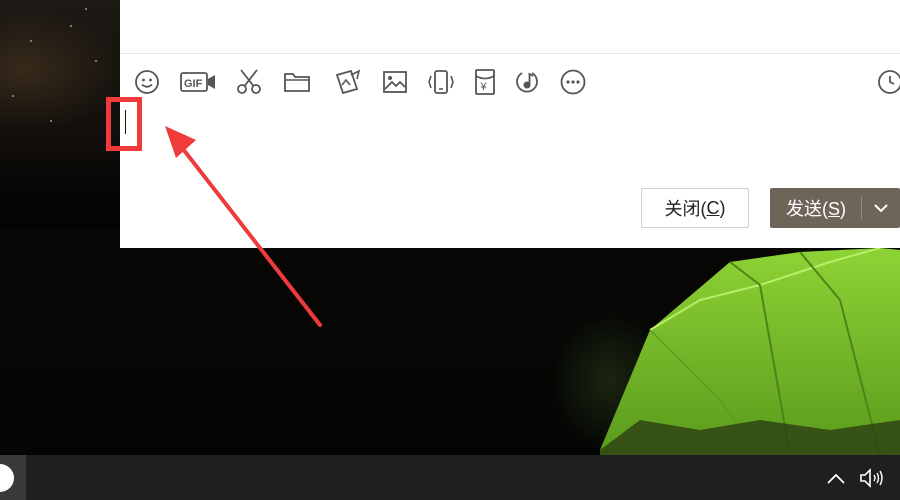  What do you see at coordinates (124, 124) in the screenshot?
I see `annotation-highlight-box` at bounding box center [124, 124].